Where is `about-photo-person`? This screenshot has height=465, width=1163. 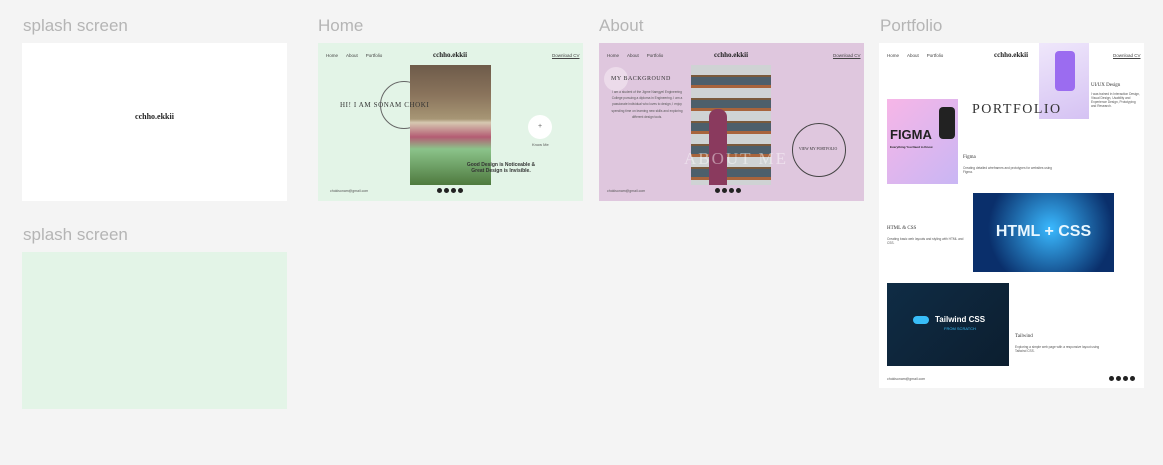
about-photo-person is located at coordinates (718, 147).